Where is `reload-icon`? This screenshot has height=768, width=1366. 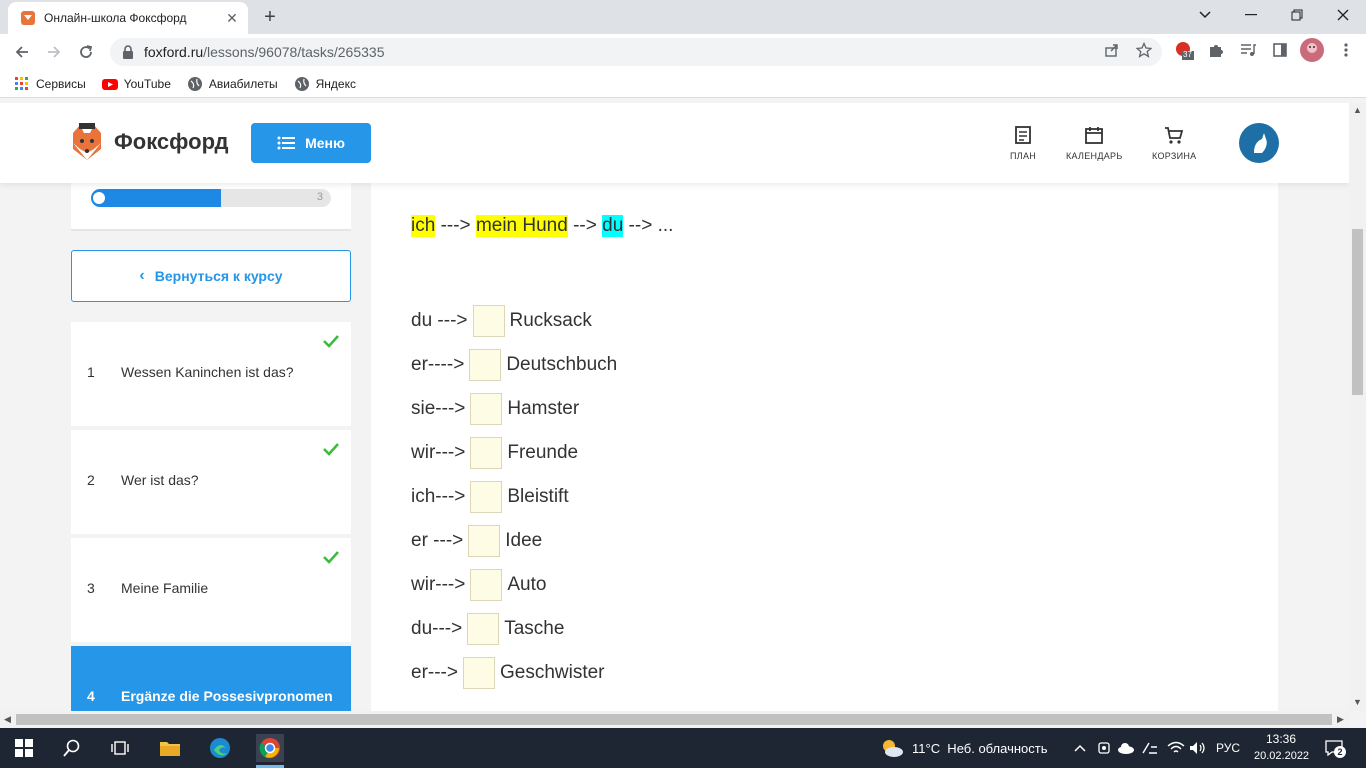 reload-icon is located at coordinates (86, 52).